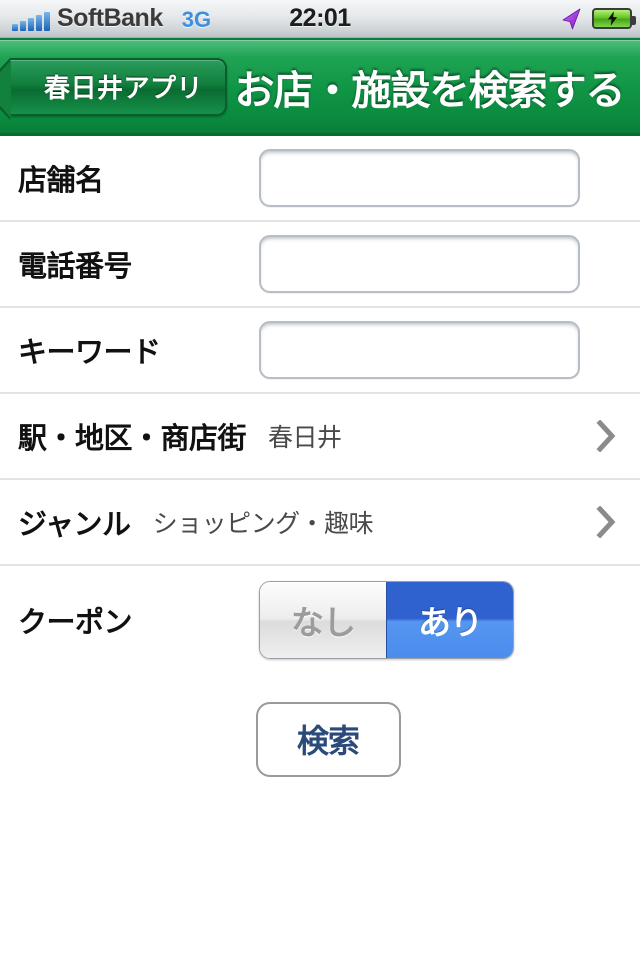 The width and height of the screenshot is (640, 960). Describe the element at coordinates (419, 264) in the screenshot. I see `phone-number-input` at that location.